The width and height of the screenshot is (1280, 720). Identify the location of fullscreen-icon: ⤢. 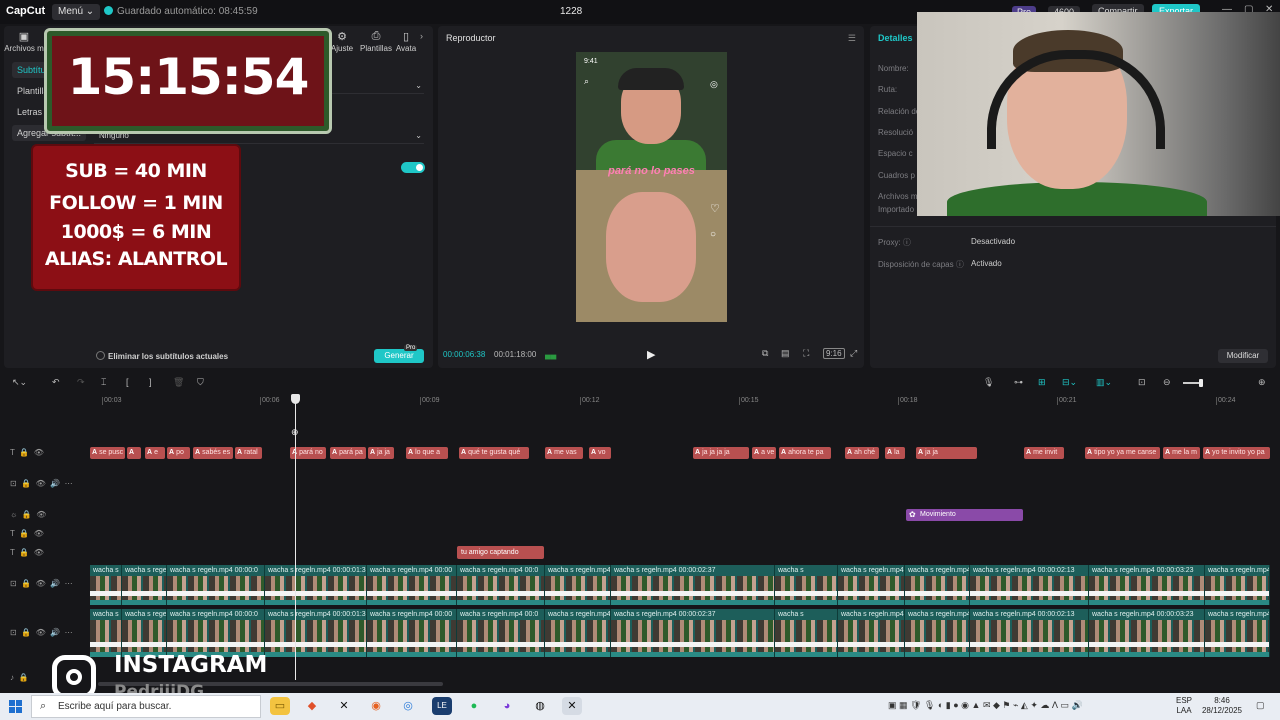
(853, 353).